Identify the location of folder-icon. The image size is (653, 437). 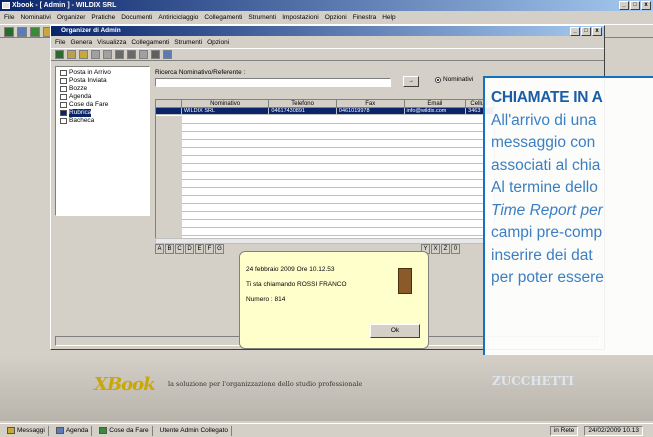
(83, 54).